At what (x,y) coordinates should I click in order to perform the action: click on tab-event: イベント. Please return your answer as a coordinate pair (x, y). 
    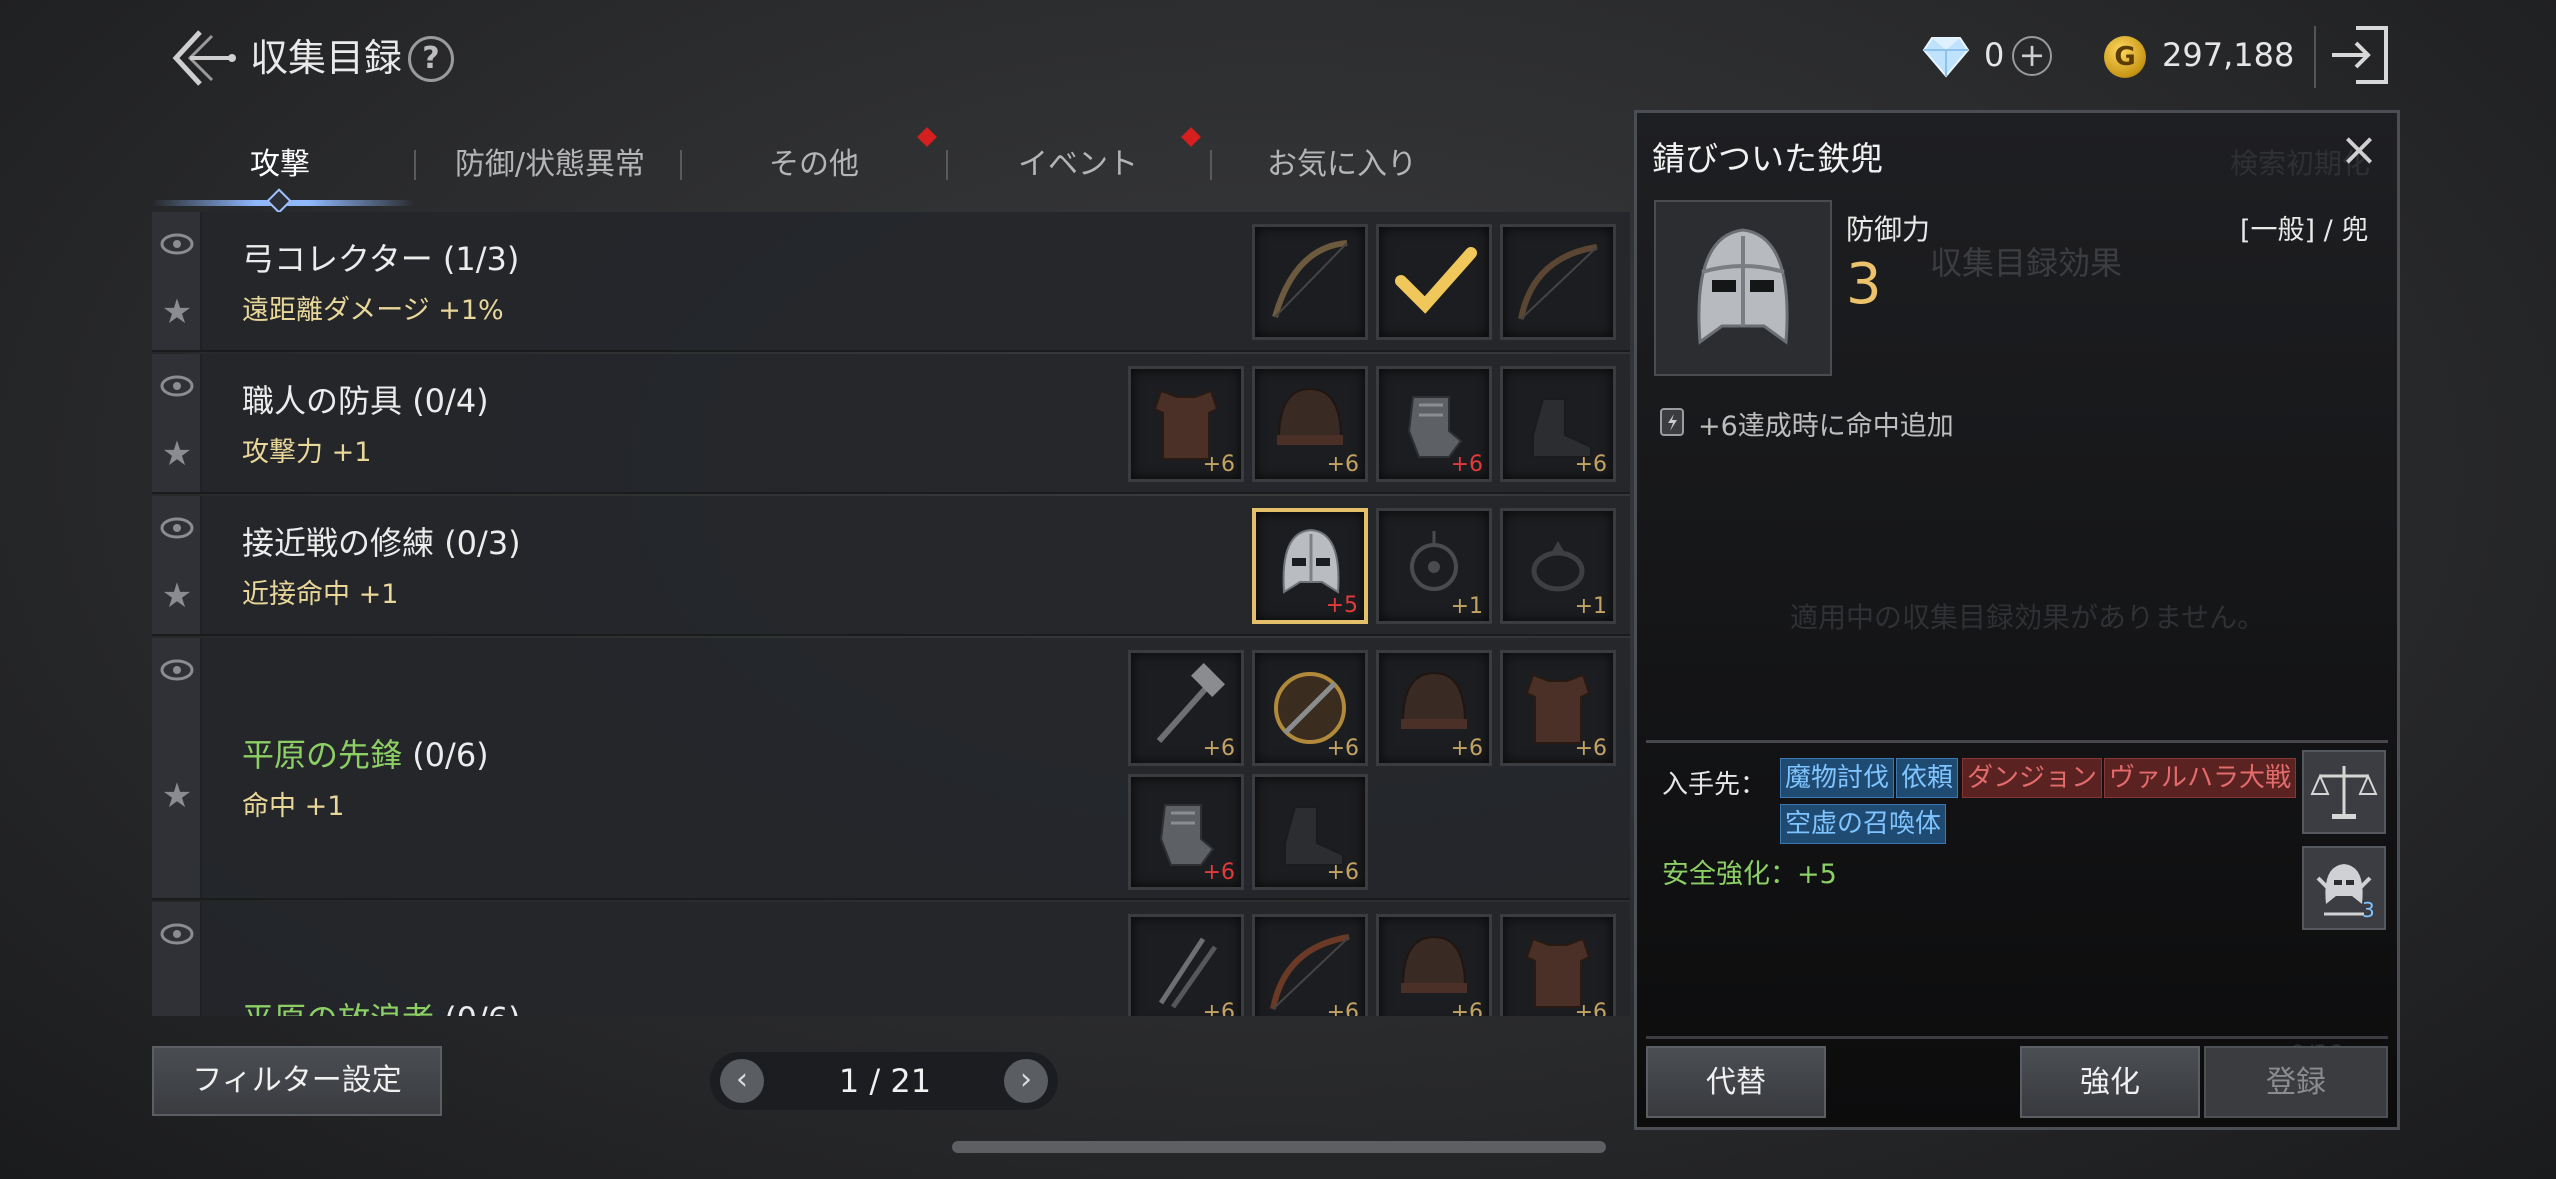
    Looking at the image, I should click on (1078, 165).